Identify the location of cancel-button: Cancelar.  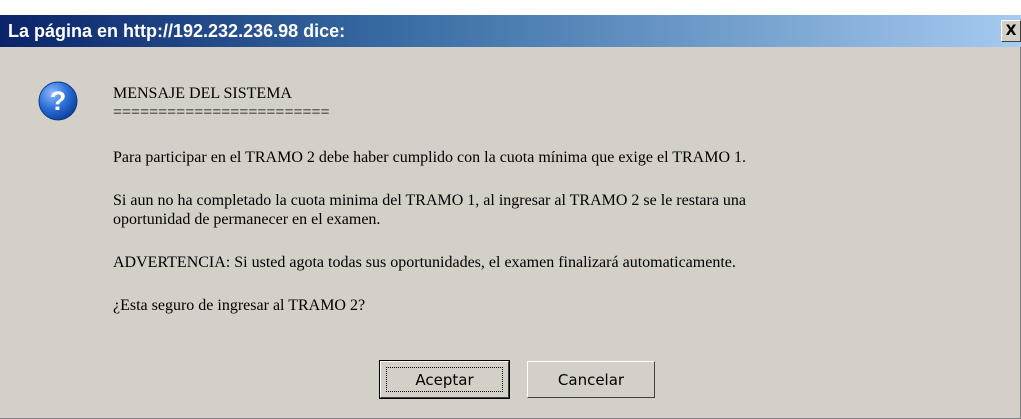
(591, 379).